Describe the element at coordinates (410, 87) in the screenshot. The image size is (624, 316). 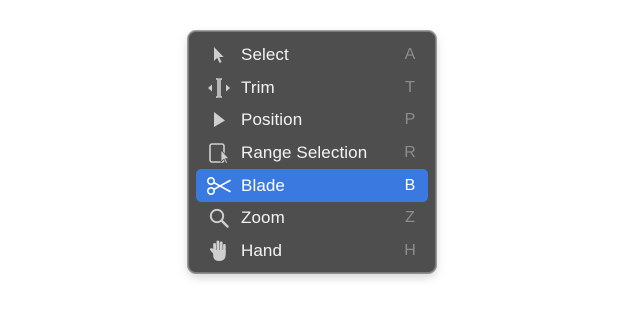
I see `menu-item-shortcut: T` at that location.